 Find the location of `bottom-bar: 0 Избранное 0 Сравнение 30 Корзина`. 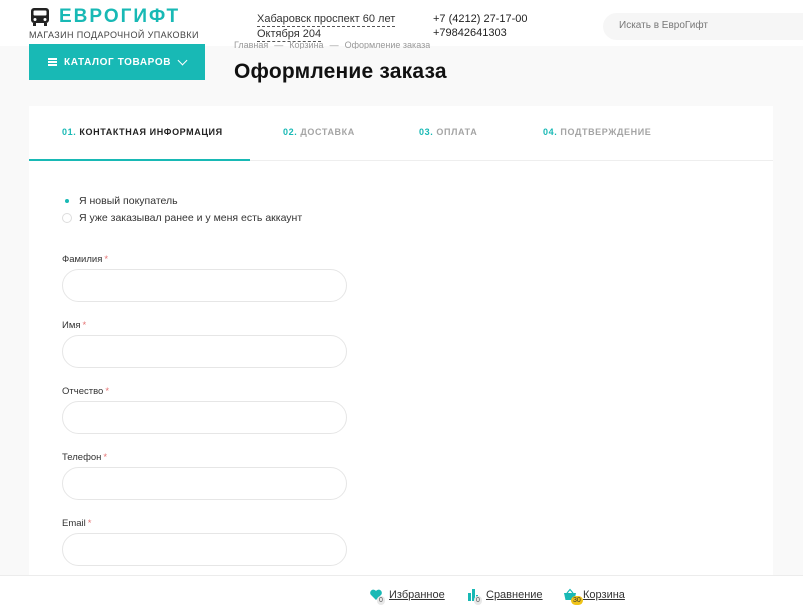

bottom-bar: 0 Избранное 0 Сравнение 30 Корзина is located at coordinates (401, 593).